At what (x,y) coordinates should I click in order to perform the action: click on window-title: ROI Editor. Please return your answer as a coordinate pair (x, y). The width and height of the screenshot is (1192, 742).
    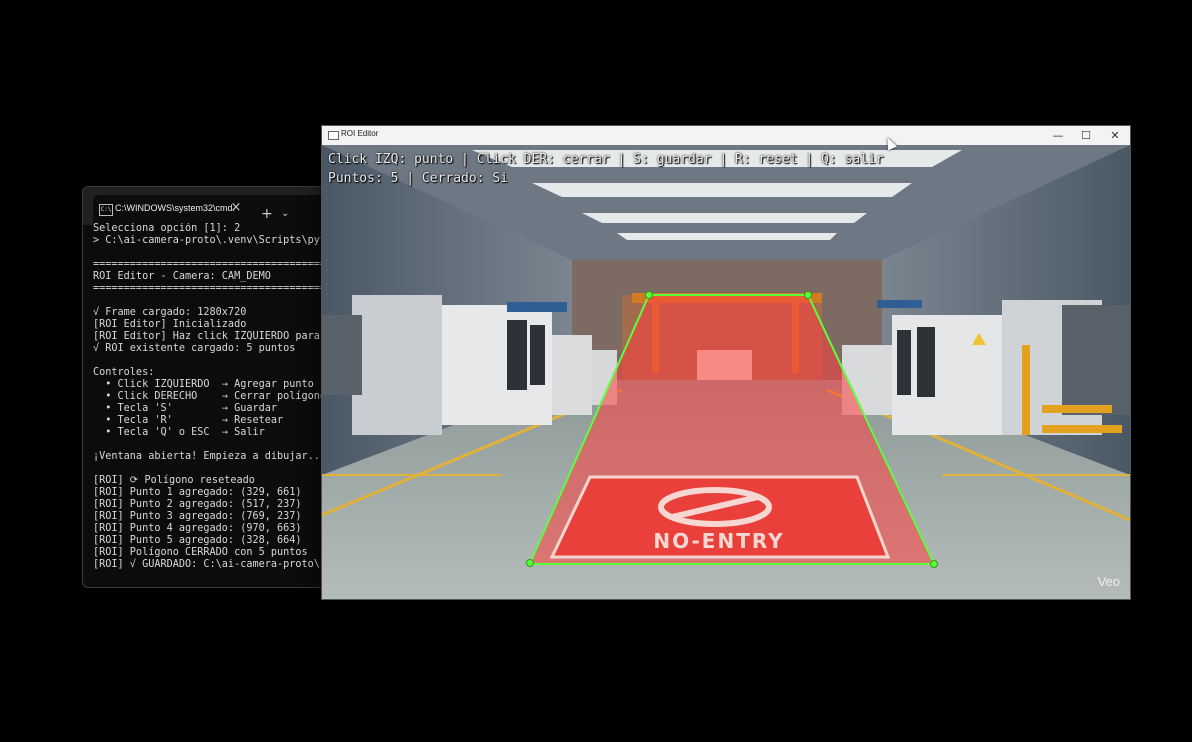
    Looking at the image, I should click on (360, 133).